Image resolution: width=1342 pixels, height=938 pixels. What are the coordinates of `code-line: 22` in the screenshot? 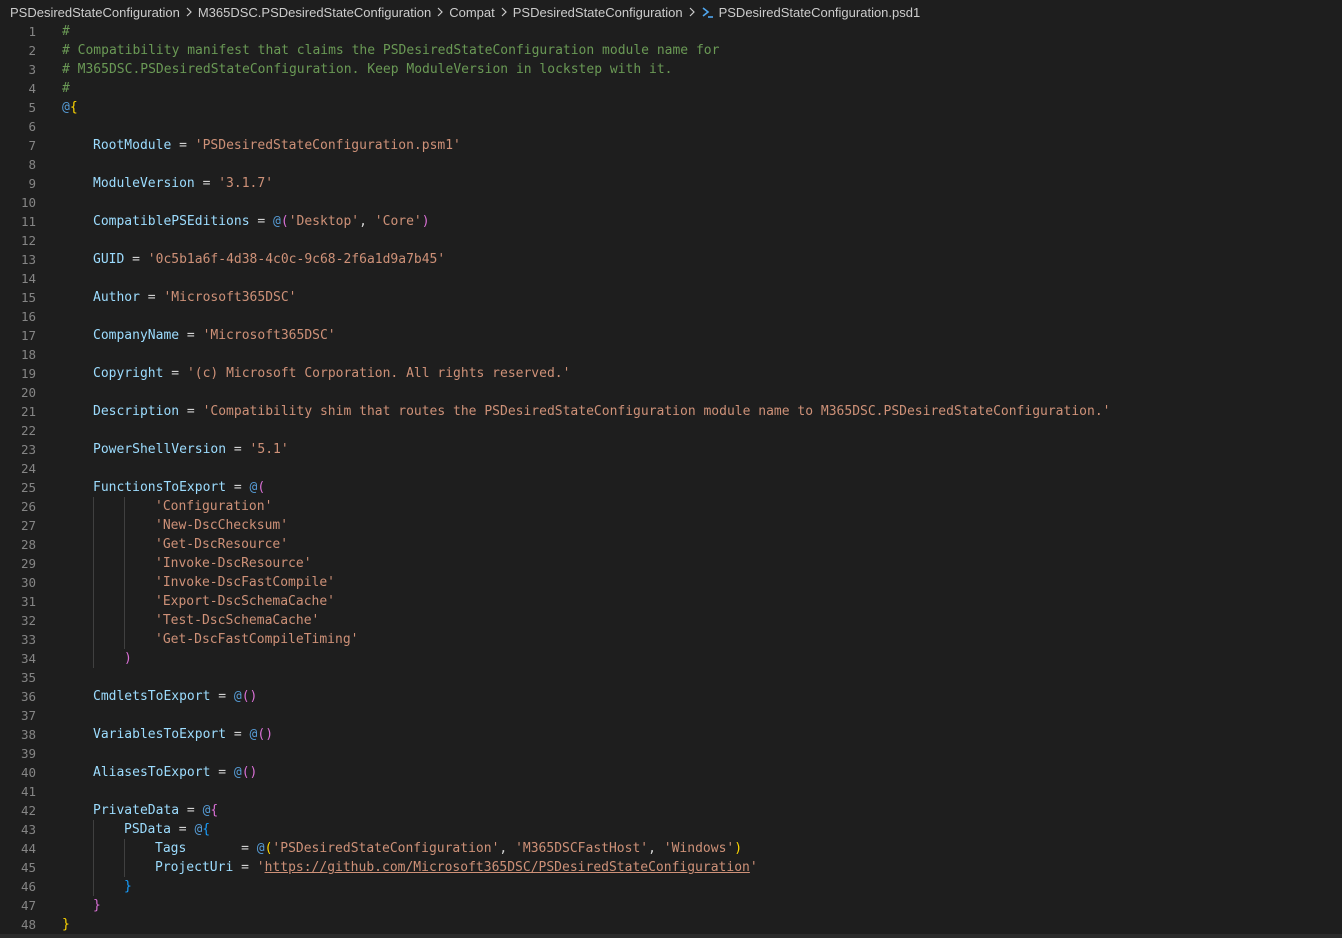 It's located at (671, 430).